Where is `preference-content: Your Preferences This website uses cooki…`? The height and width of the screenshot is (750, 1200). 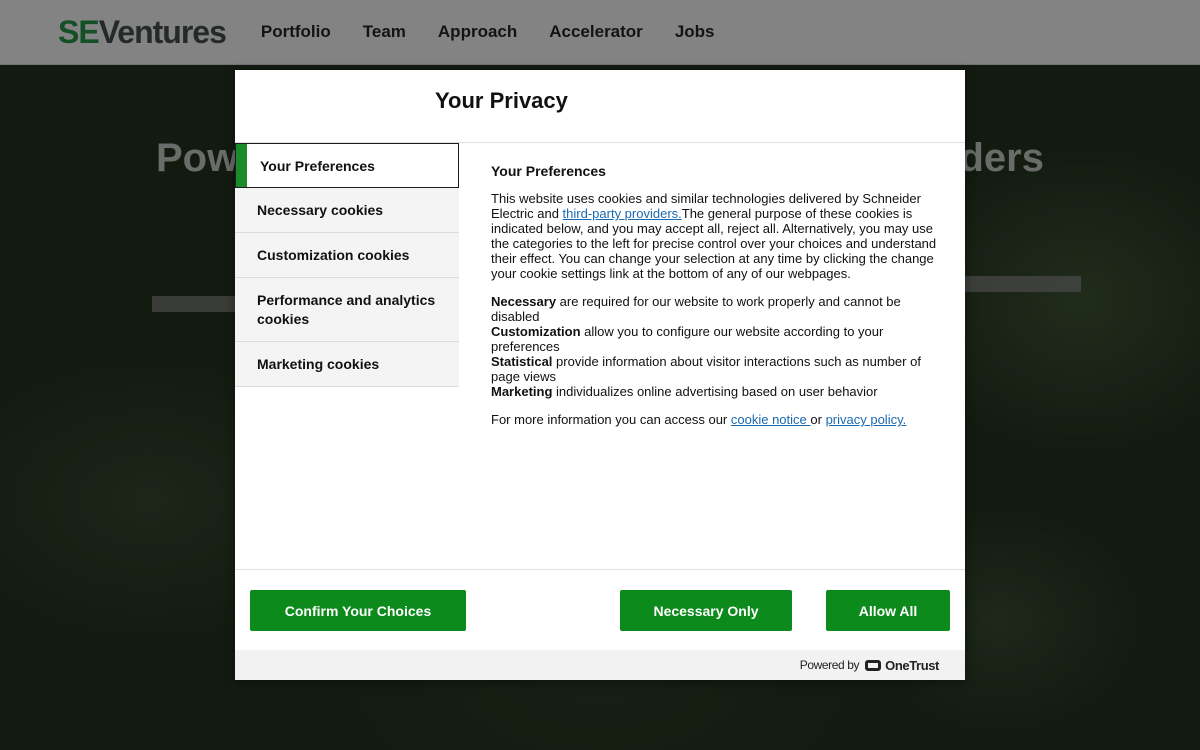
preference-content: Your Preferences This website uses cooki… is located at coordinates (716, 302).